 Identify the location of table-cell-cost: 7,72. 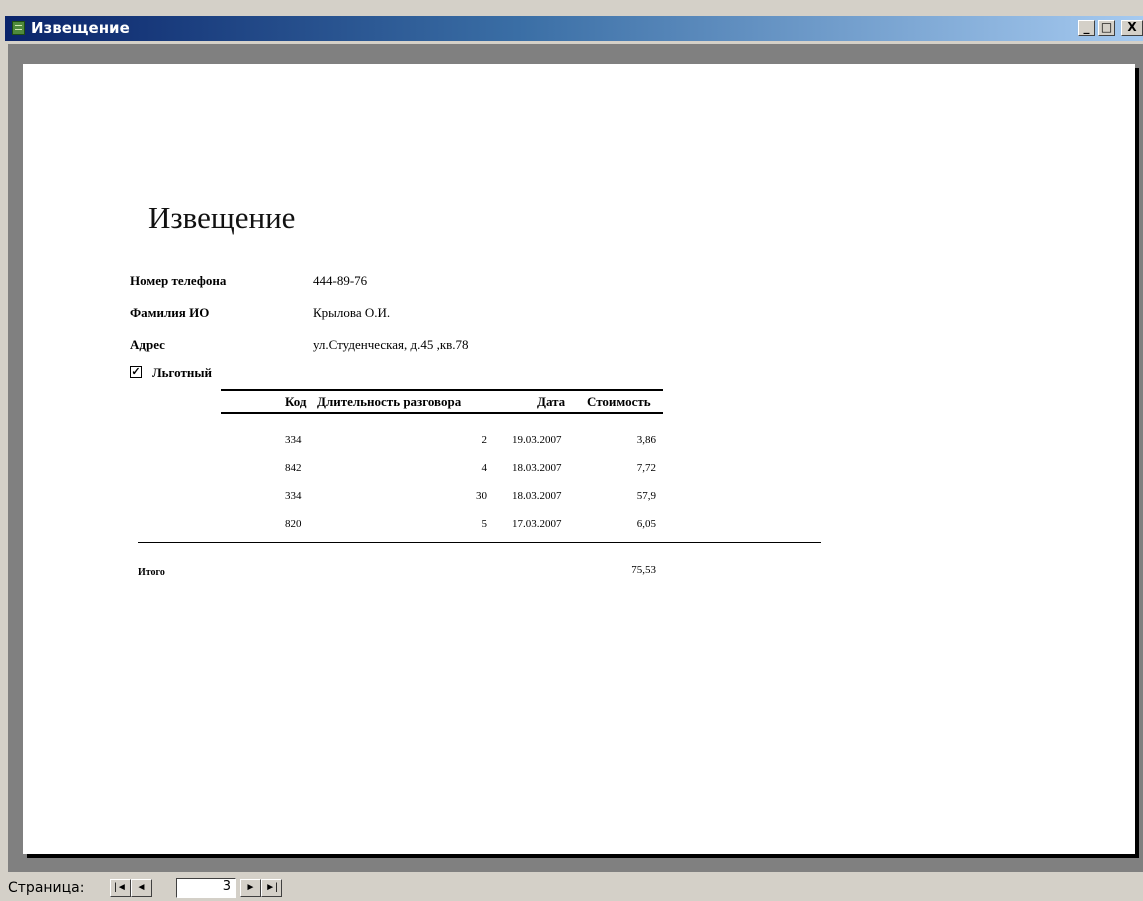
(646, 468).